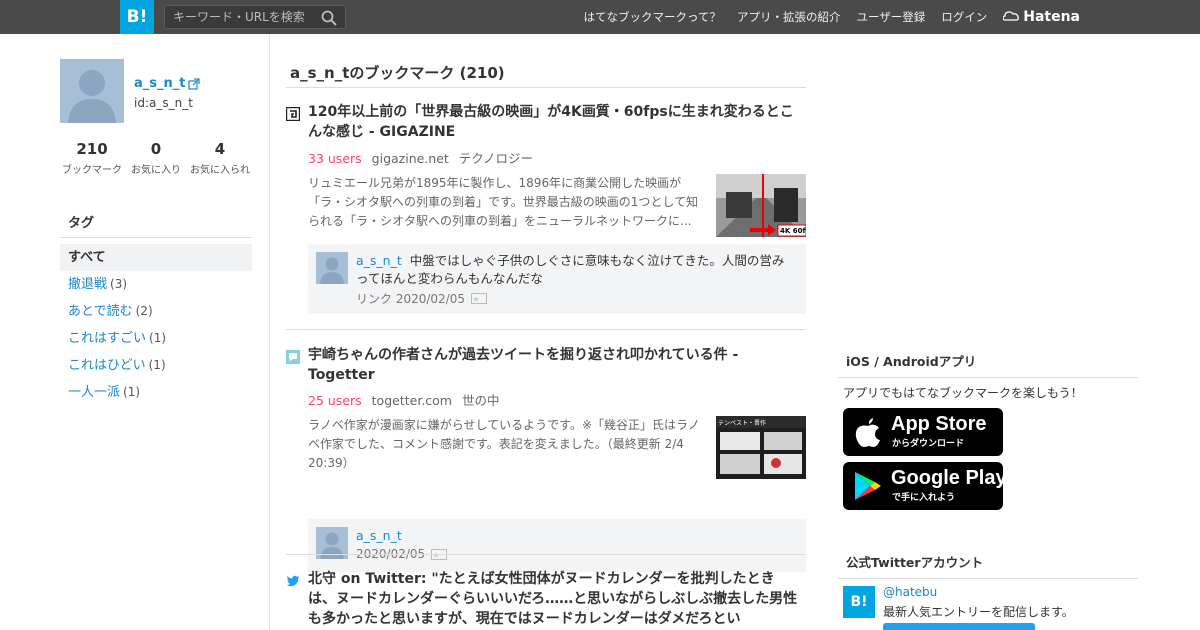  What do you see at coordinates (292, 581) in the screenshot?
I see `twitter-bird-icon` at bounding box center [292, 581].